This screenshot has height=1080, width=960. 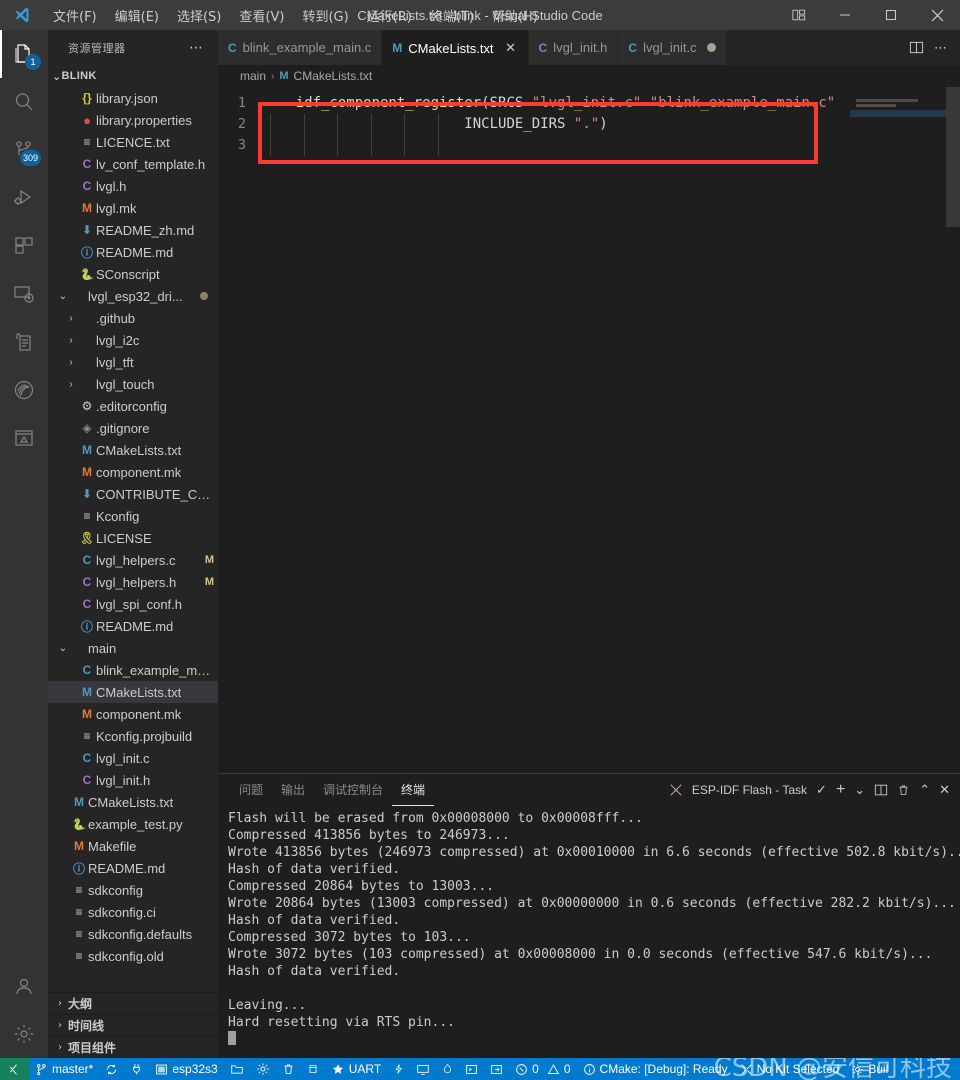 I want to click on editor-actions: ⋯, so click(x=928, y=47).